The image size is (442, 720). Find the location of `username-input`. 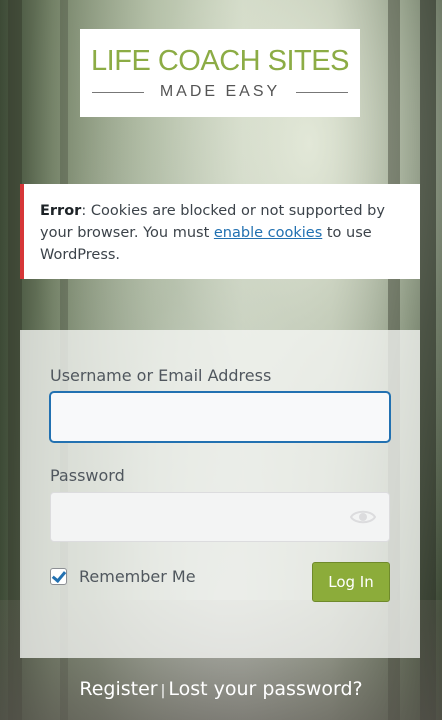

username-input is located at coordinates (220, 417).